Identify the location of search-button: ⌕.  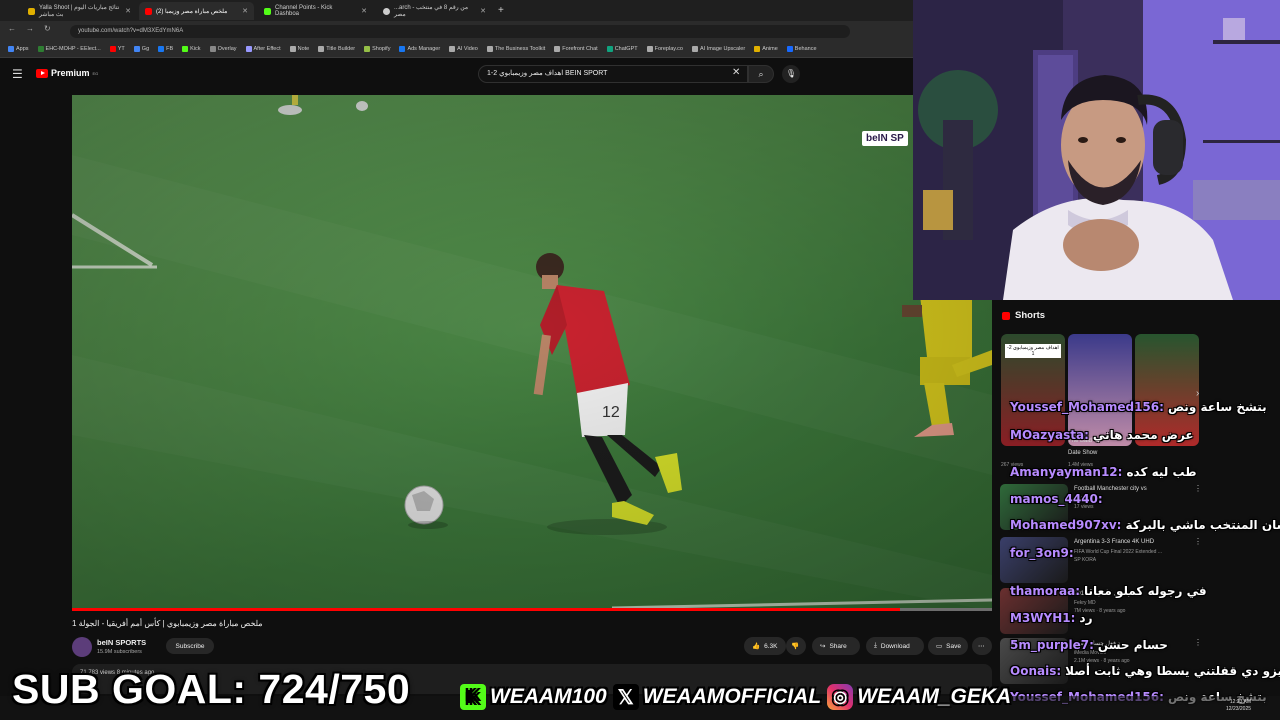
(761, 74).